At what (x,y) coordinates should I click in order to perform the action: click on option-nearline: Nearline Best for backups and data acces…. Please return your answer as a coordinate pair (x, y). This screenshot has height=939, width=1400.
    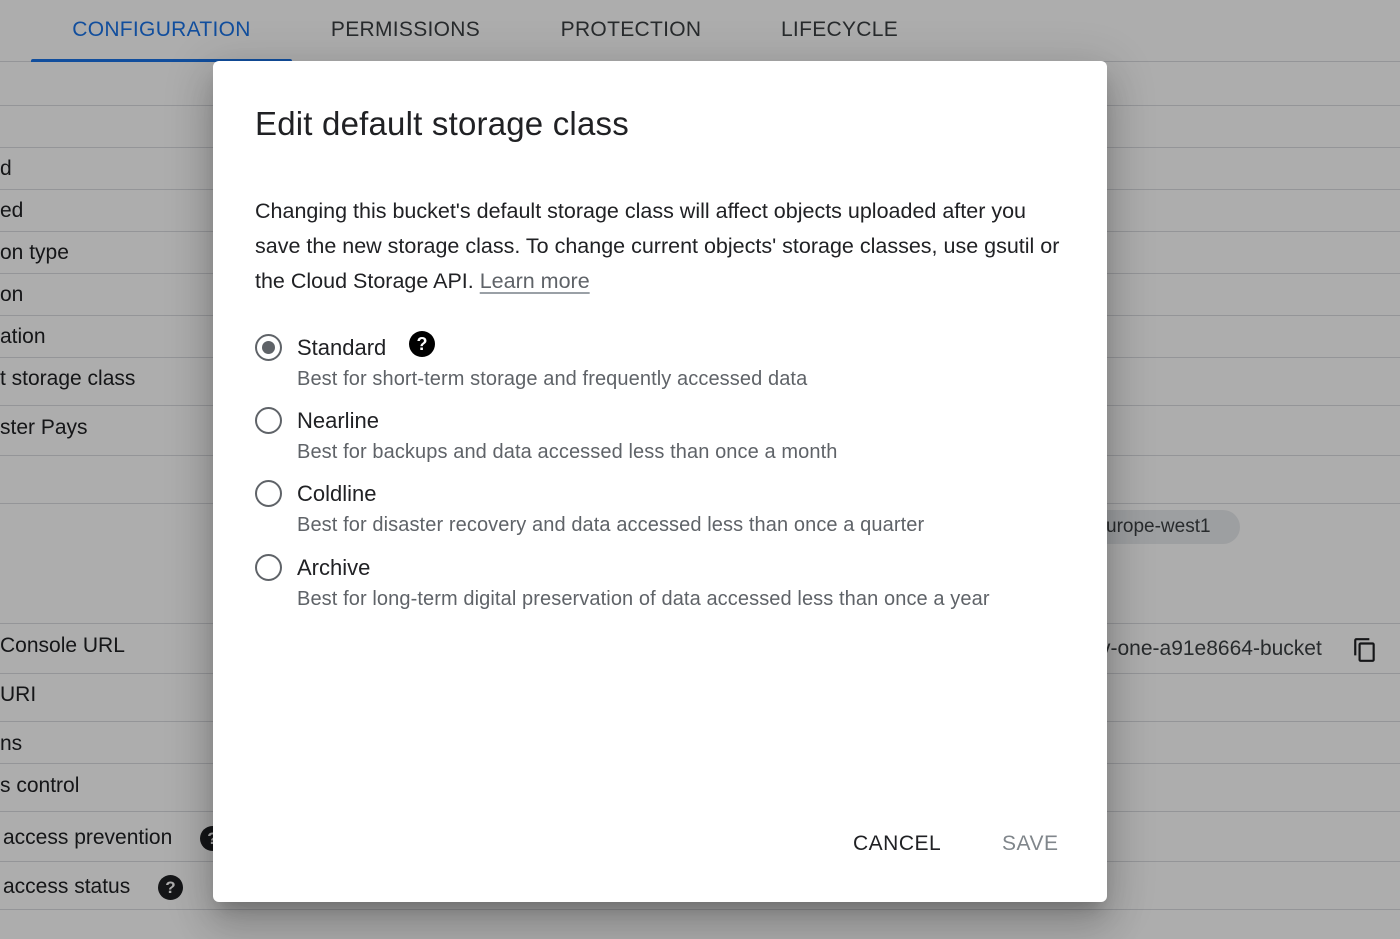
    Looking at the image, I should click on (655, 436).